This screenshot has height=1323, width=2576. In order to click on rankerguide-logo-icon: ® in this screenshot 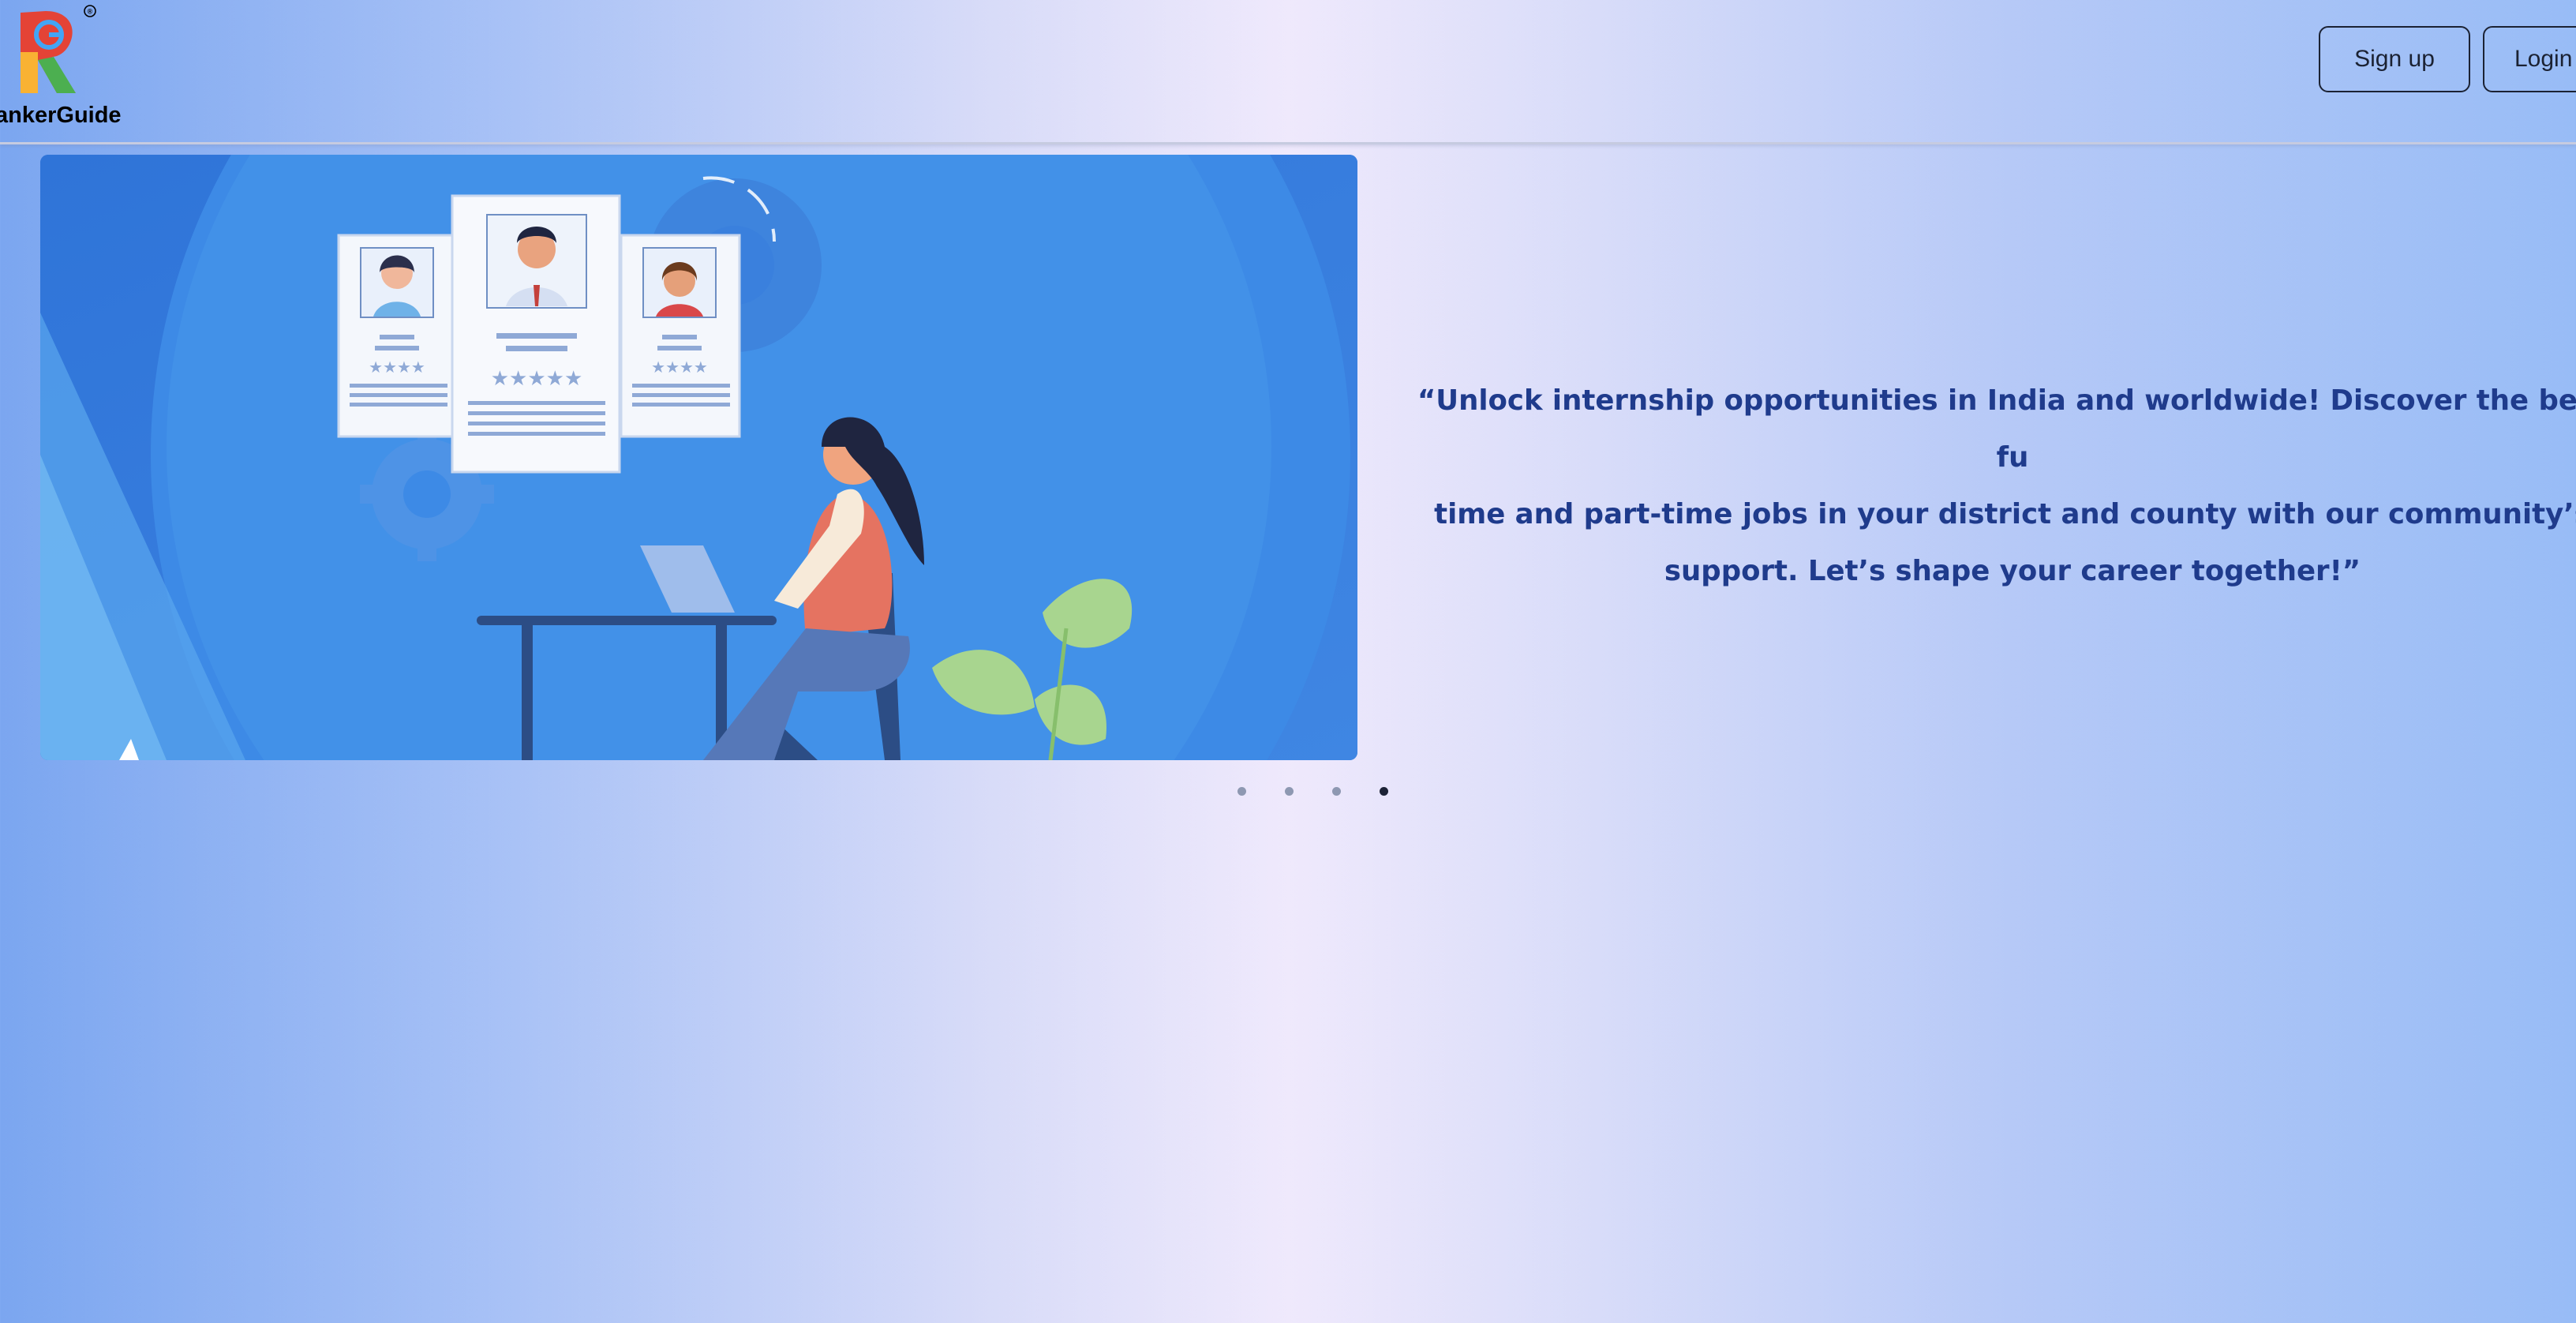, I will do `click(58, 49)`.